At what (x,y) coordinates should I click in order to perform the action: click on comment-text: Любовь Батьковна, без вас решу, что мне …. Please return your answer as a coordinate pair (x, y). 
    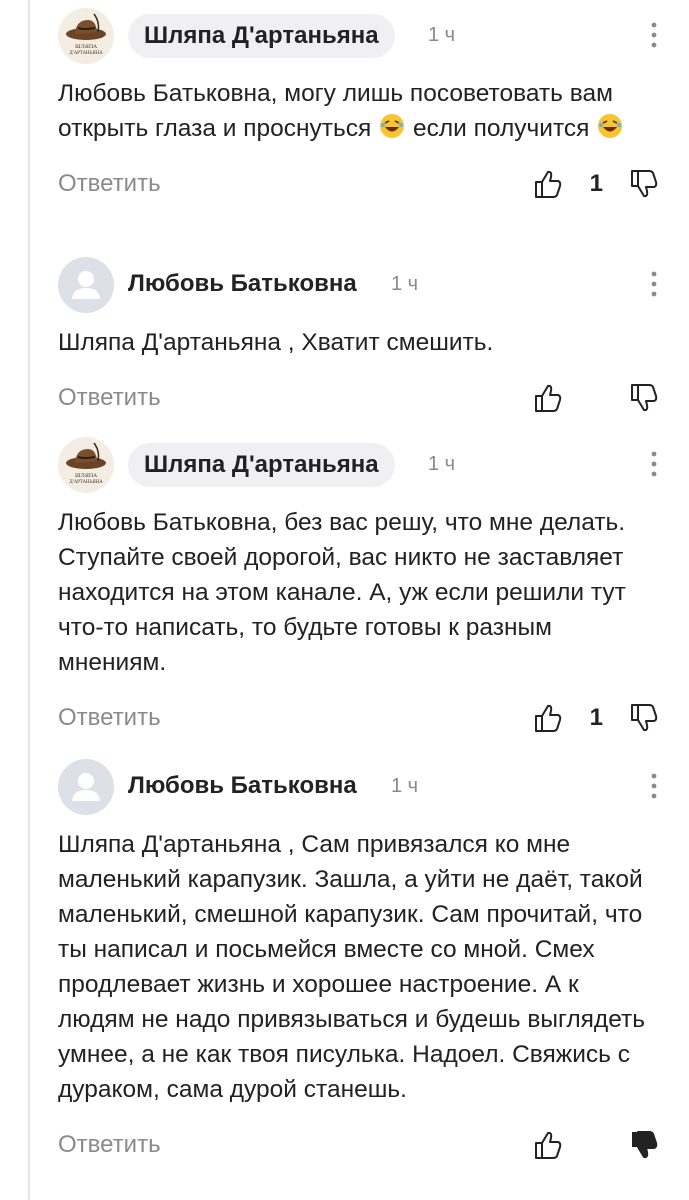
    Looking at the image, I should click on (342, 592).